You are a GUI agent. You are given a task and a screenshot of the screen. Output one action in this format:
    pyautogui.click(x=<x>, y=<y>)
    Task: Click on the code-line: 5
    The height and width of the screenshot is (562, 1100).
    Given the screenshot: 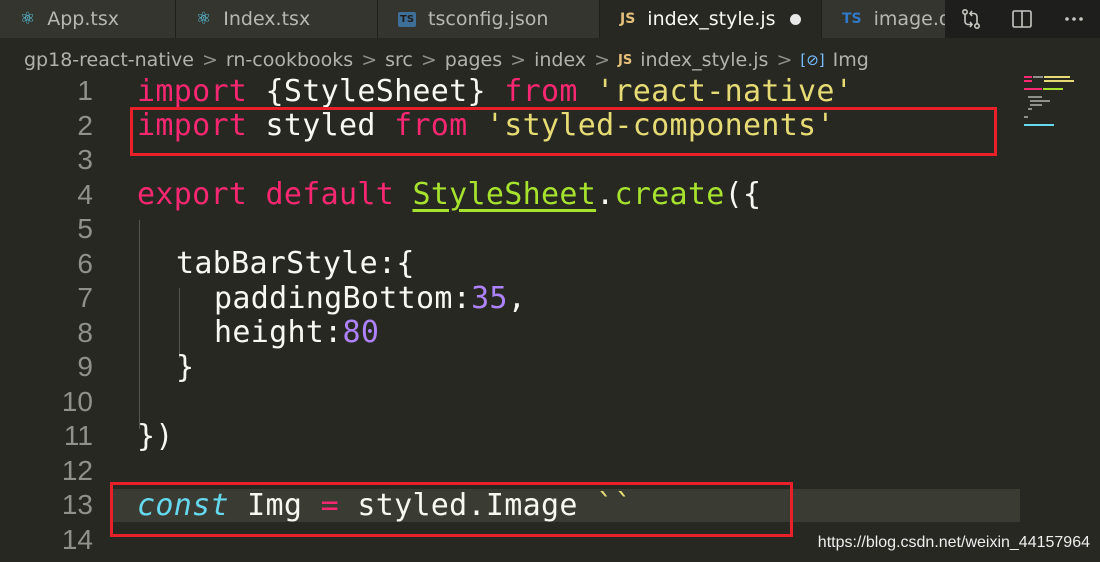 What is the action you would take?
    pyautogui.click(x=510, y=229)
    